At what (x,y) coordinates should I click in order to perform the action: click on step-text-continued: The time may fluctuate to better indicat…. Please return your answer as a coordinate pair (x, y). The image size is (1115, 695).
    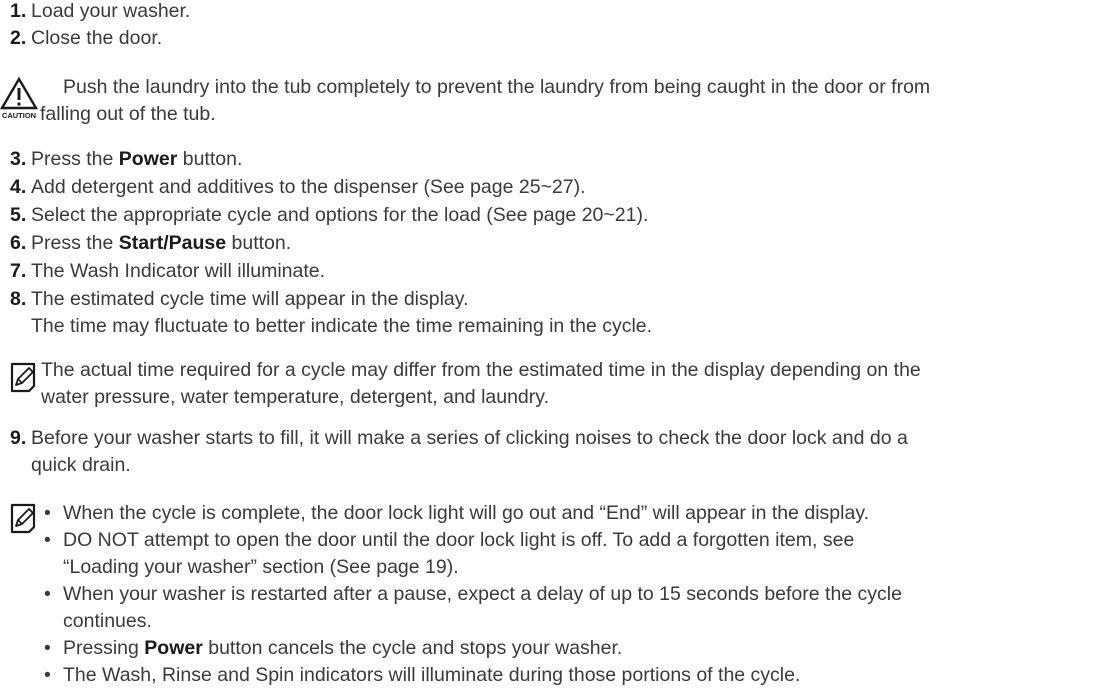
    Looking at the image, I should click on (342, 326).